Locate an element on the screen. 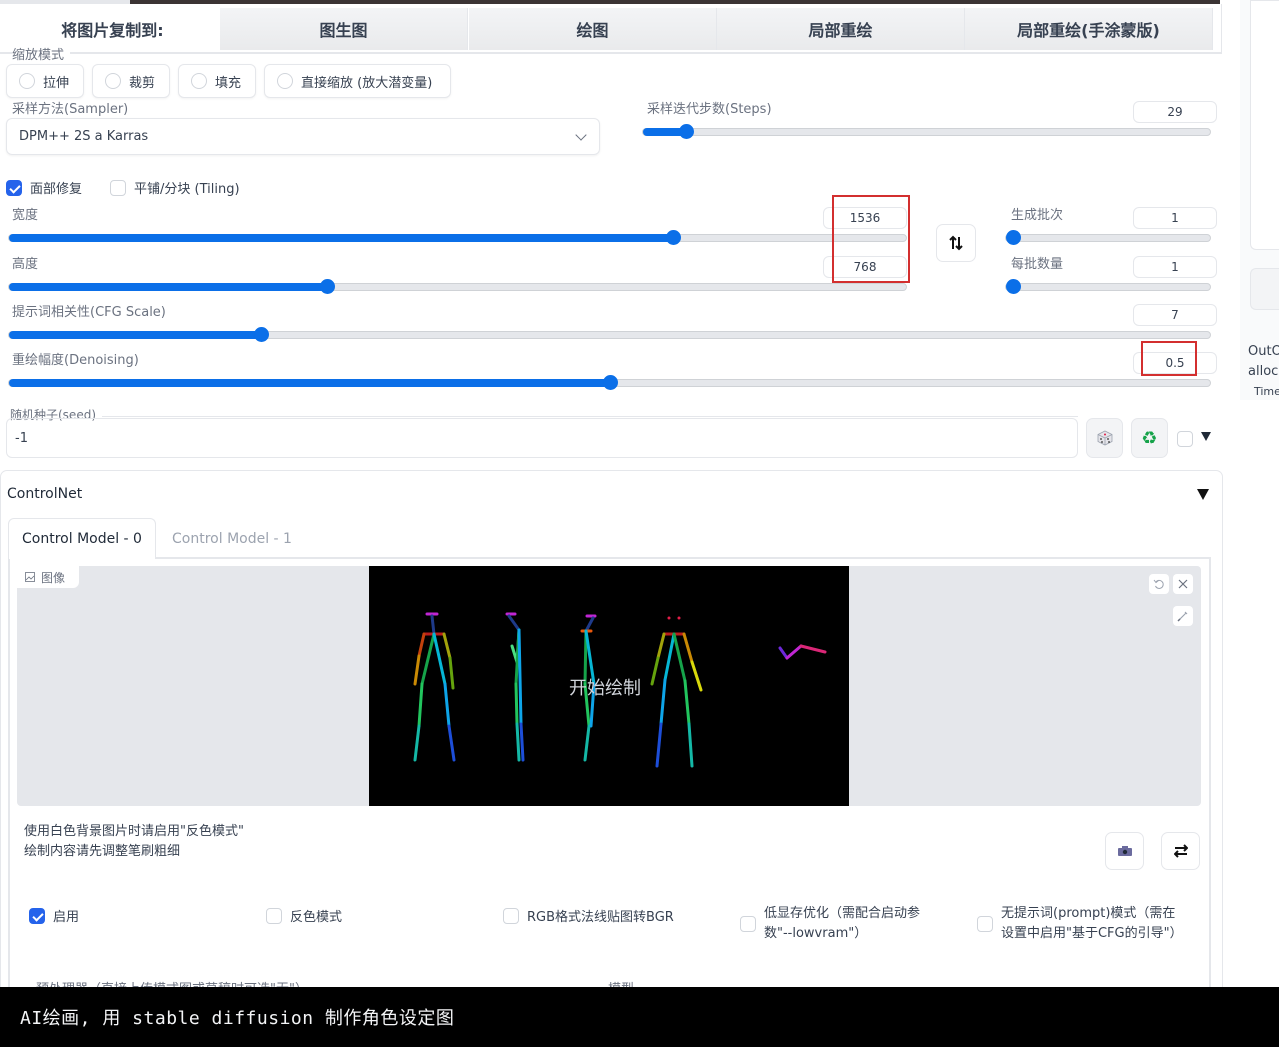 This screenshot has width=1279, height=1047. controlnet-hint: 使用白色背景图片时请启用"反色模式" 绘制内容请先调整笔刷粗细 is located at coordinates (134, 842).